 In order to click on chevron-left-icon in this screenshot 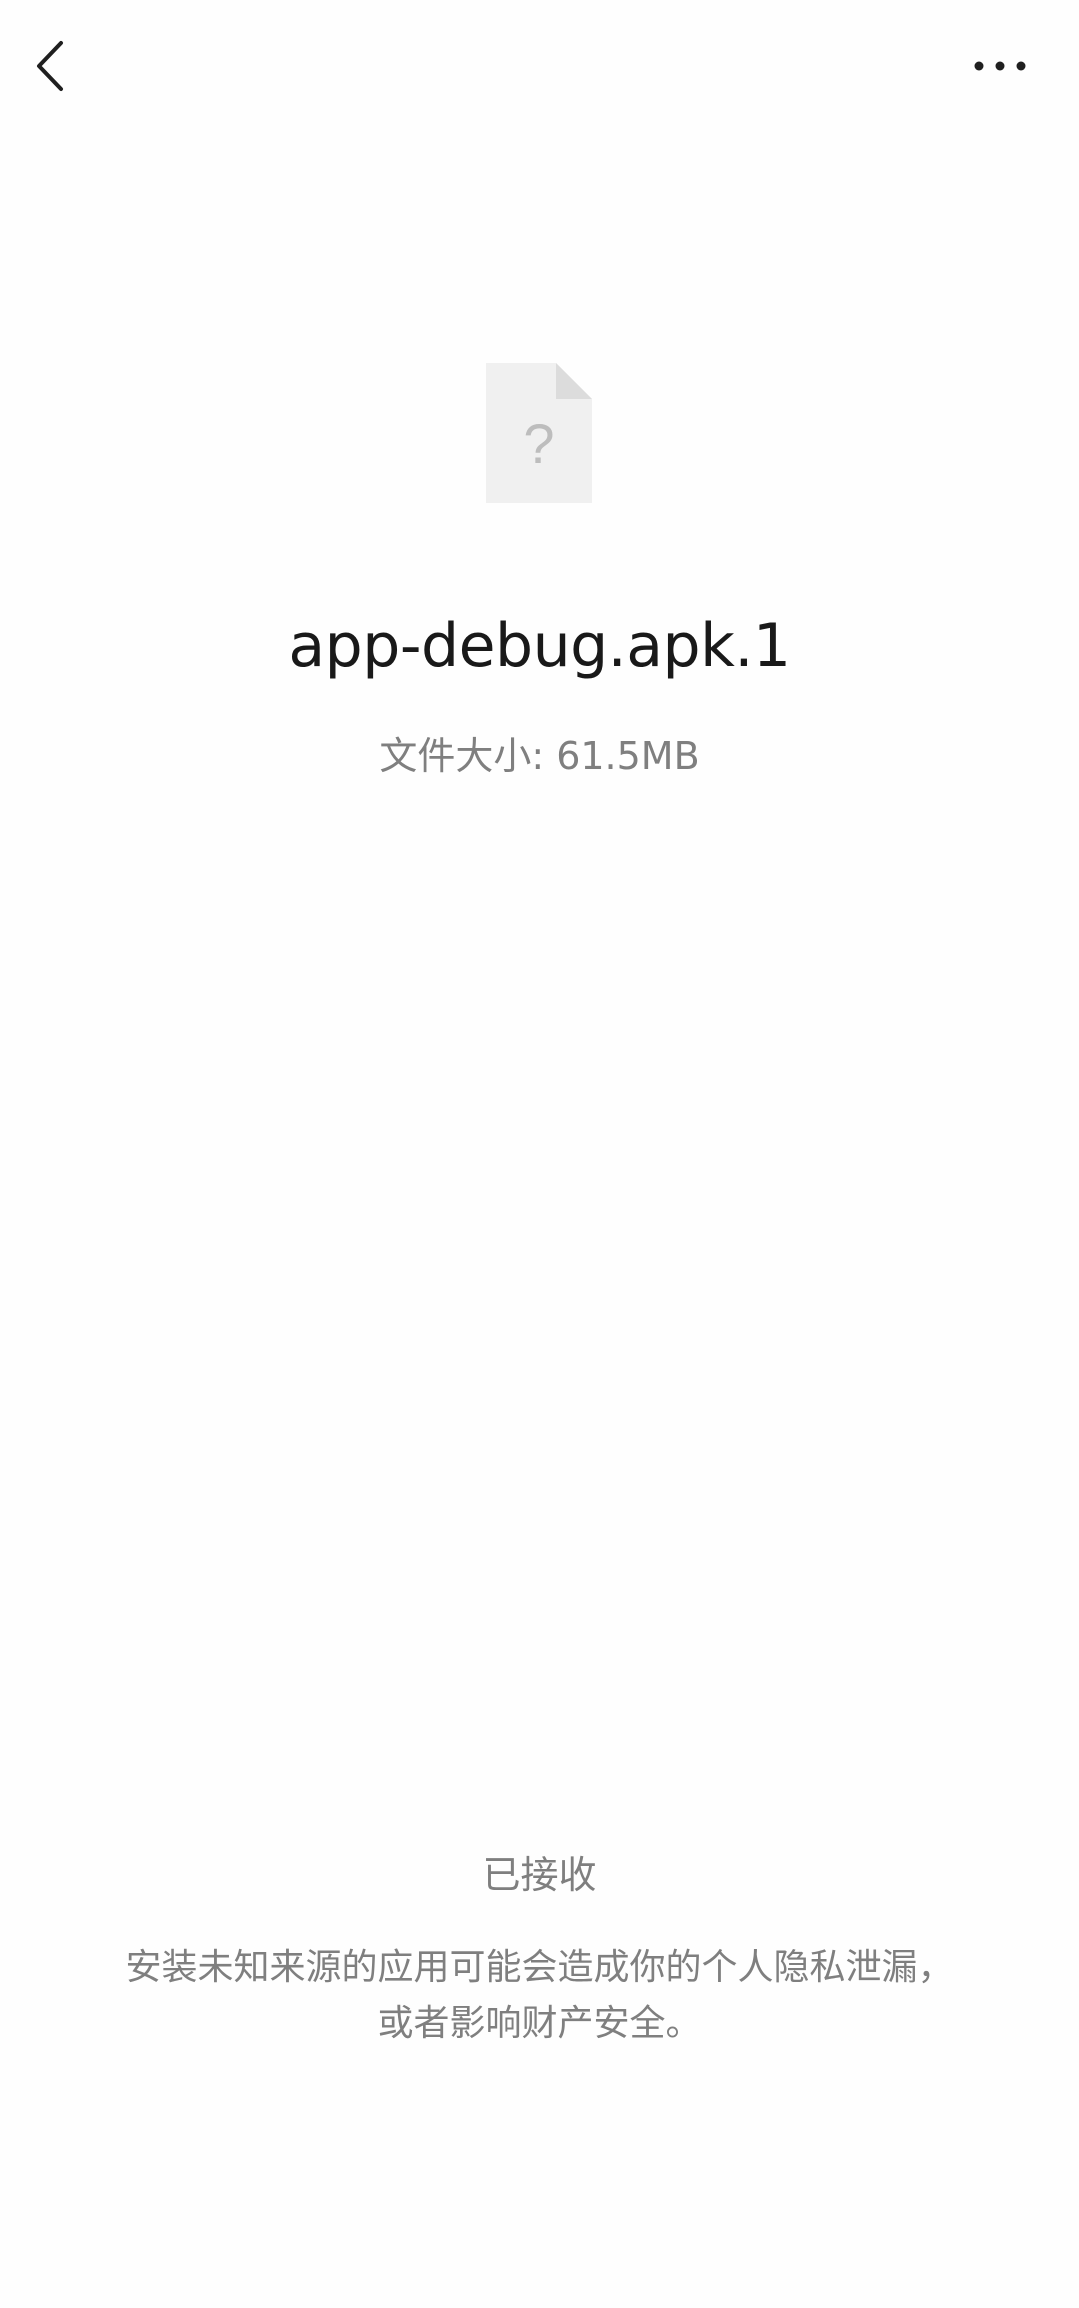, I will do `click(50, 66)`.